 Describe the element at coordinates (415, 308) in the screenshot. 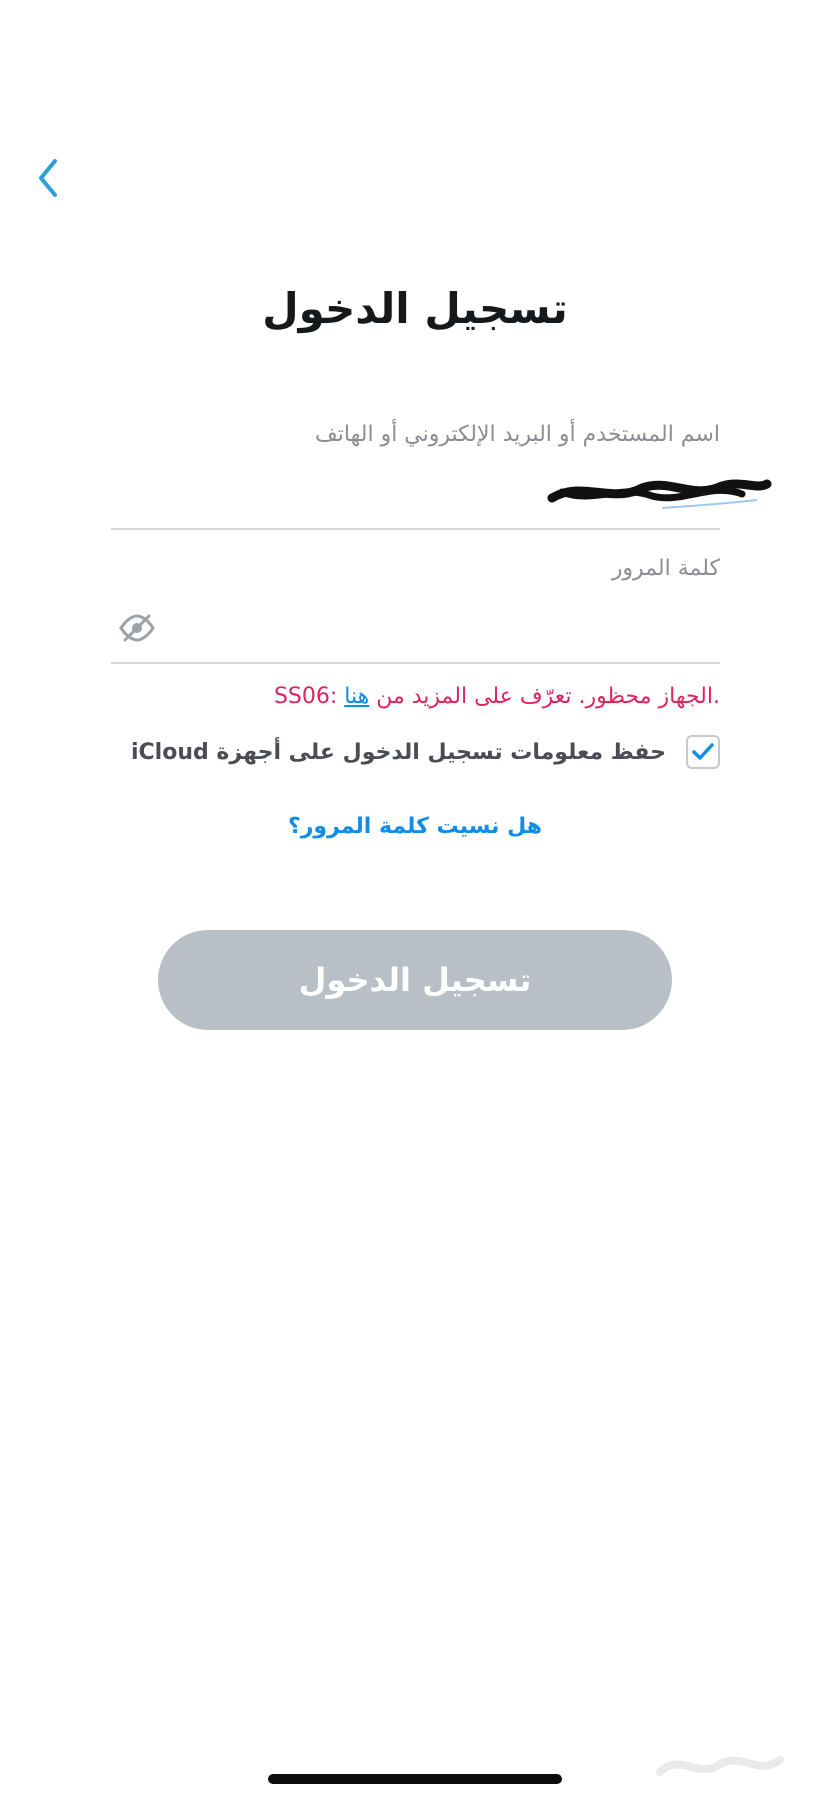

I see `page-title: تسجيل الدخول` at that location.